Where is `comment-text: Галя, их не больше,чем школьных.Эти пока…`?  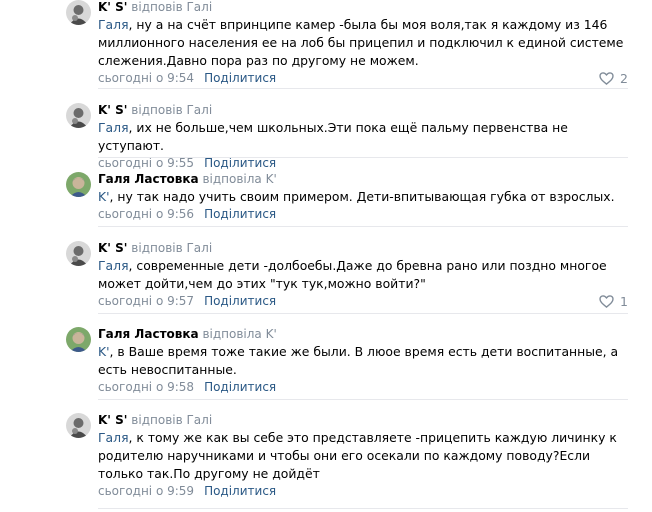 comment-text: Галя, их не больше,чем школьных.Эти пока… is located at coordinates (363, 137).